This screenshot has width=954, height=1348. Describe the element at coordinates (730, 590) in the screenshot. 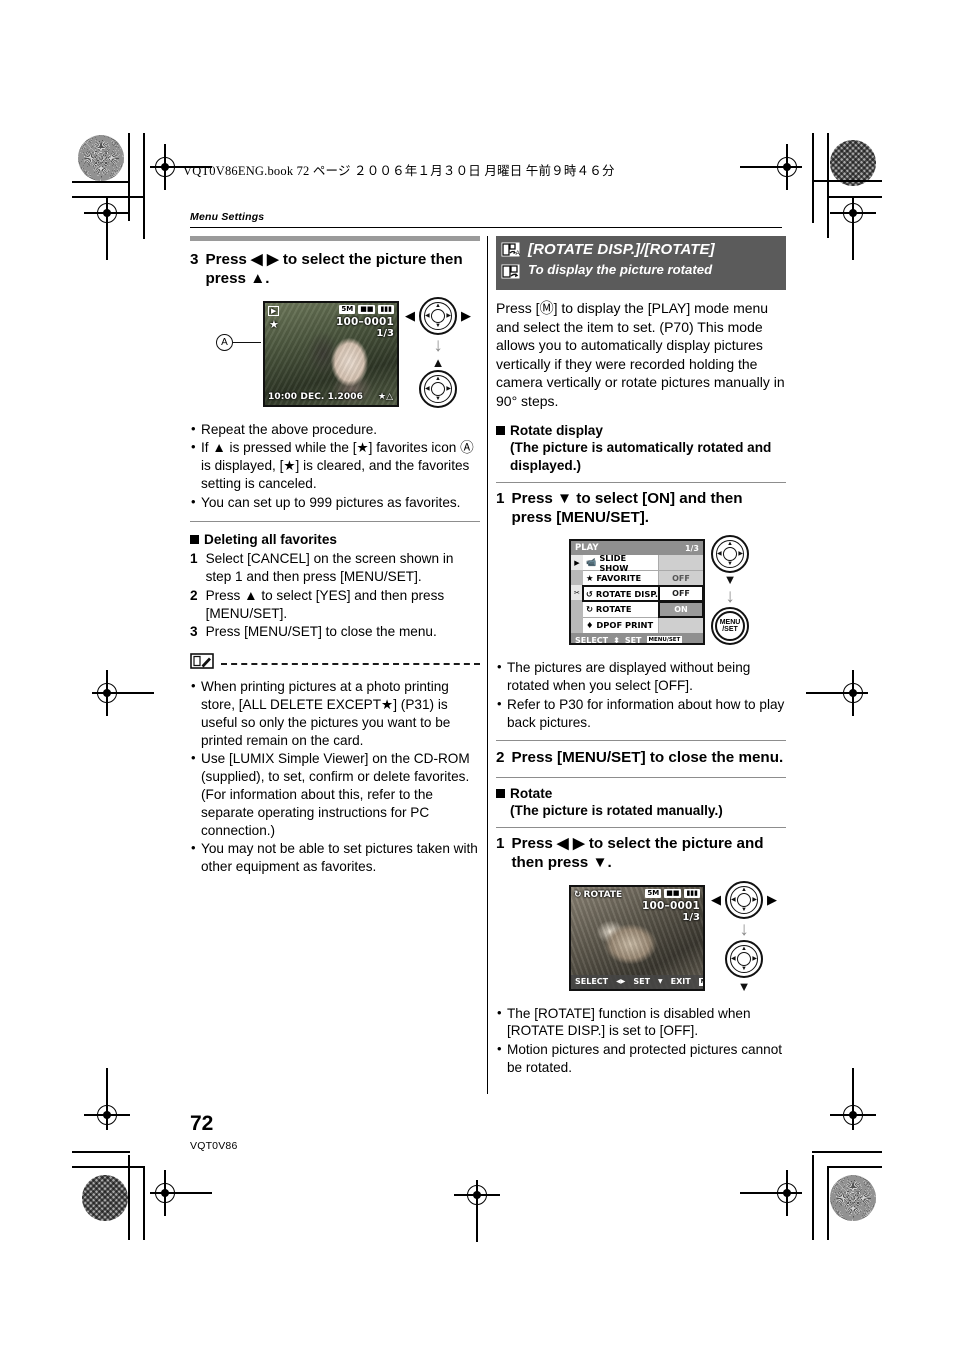

I see `cursor-button-diagram: ▲ ▼ ◀ ▶ ▼ ↓ MENU/SET` at that location.